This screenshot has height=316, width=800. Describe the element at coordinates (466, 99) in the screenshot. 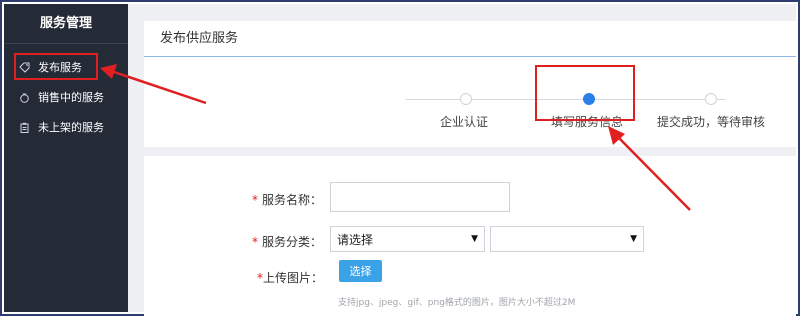

I see `step-dot-done` at that location.